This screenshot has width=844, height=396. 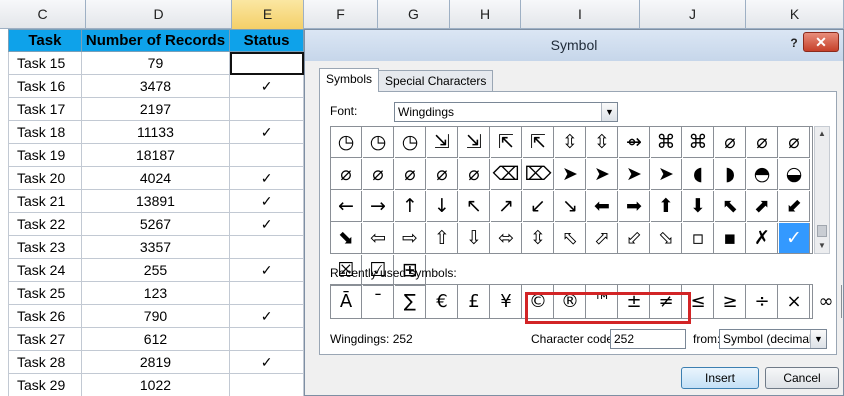 I want to click on records-cell: 13891, so click(x=155, y=201).